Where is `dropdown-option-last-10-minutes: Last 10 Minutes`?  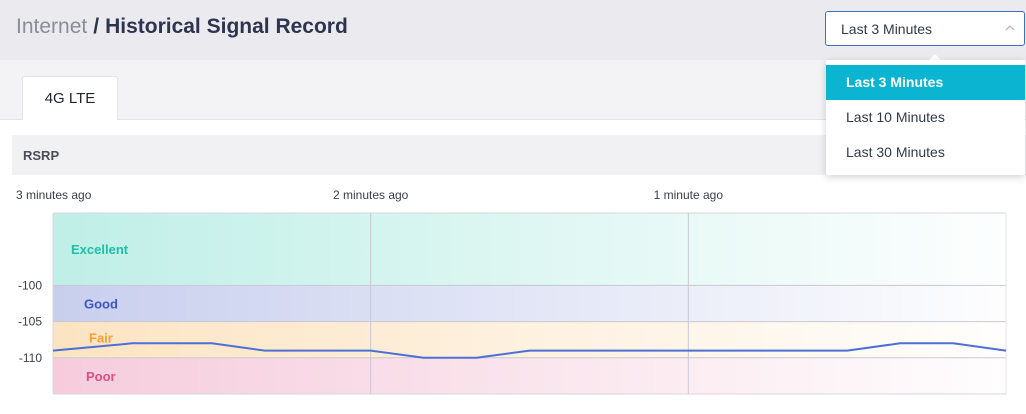 dropdown-option-last-10-minutes: Last 10 Minutes is located at coordinates (925, 117).